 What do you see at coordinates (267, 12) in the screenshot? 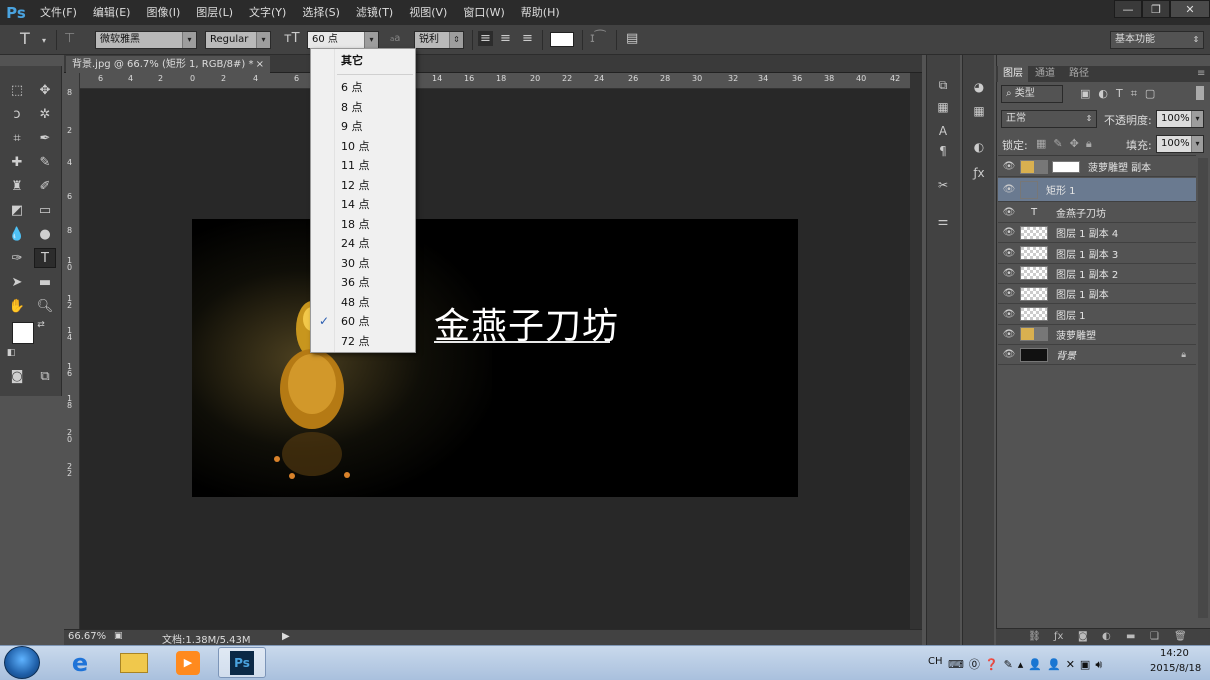
I see `menu-type: 文字(Y)` at bounding box center [267, 12].